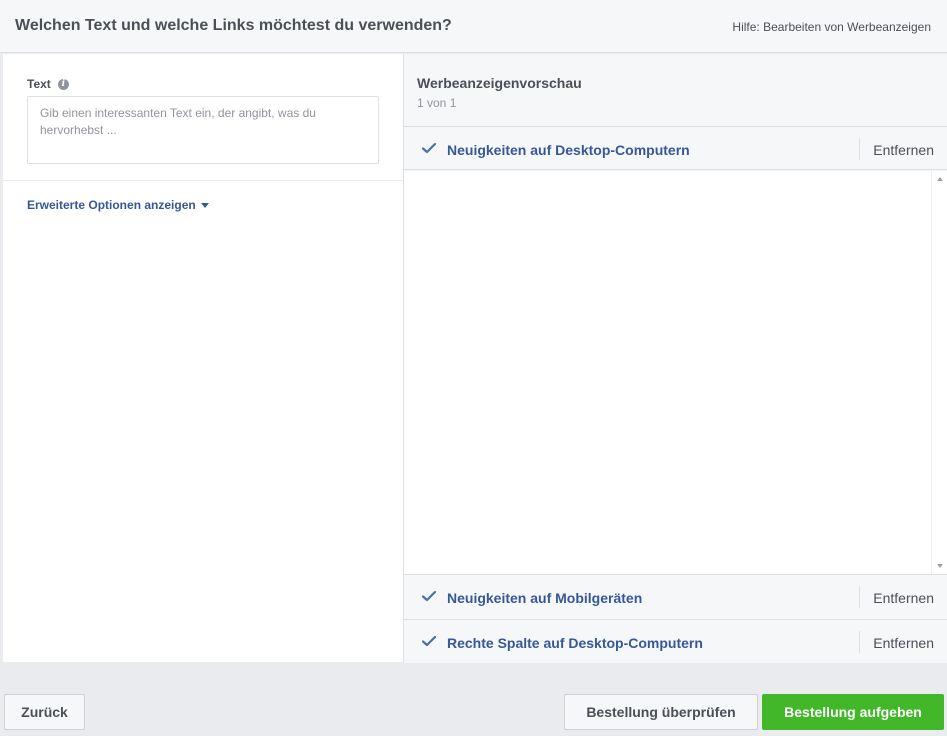 The height and width of the screenshot is (736, 947). I want to click on caret-down-icon, so click(204, 205).